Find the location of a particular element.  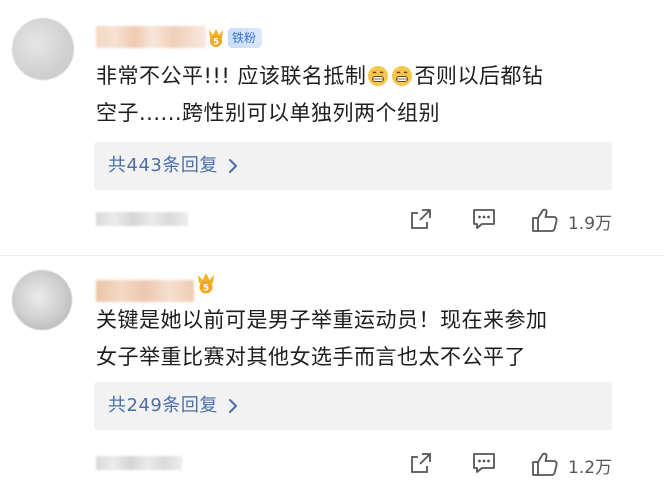

like-button: 1.2万 is located at coordinates (571, 466).